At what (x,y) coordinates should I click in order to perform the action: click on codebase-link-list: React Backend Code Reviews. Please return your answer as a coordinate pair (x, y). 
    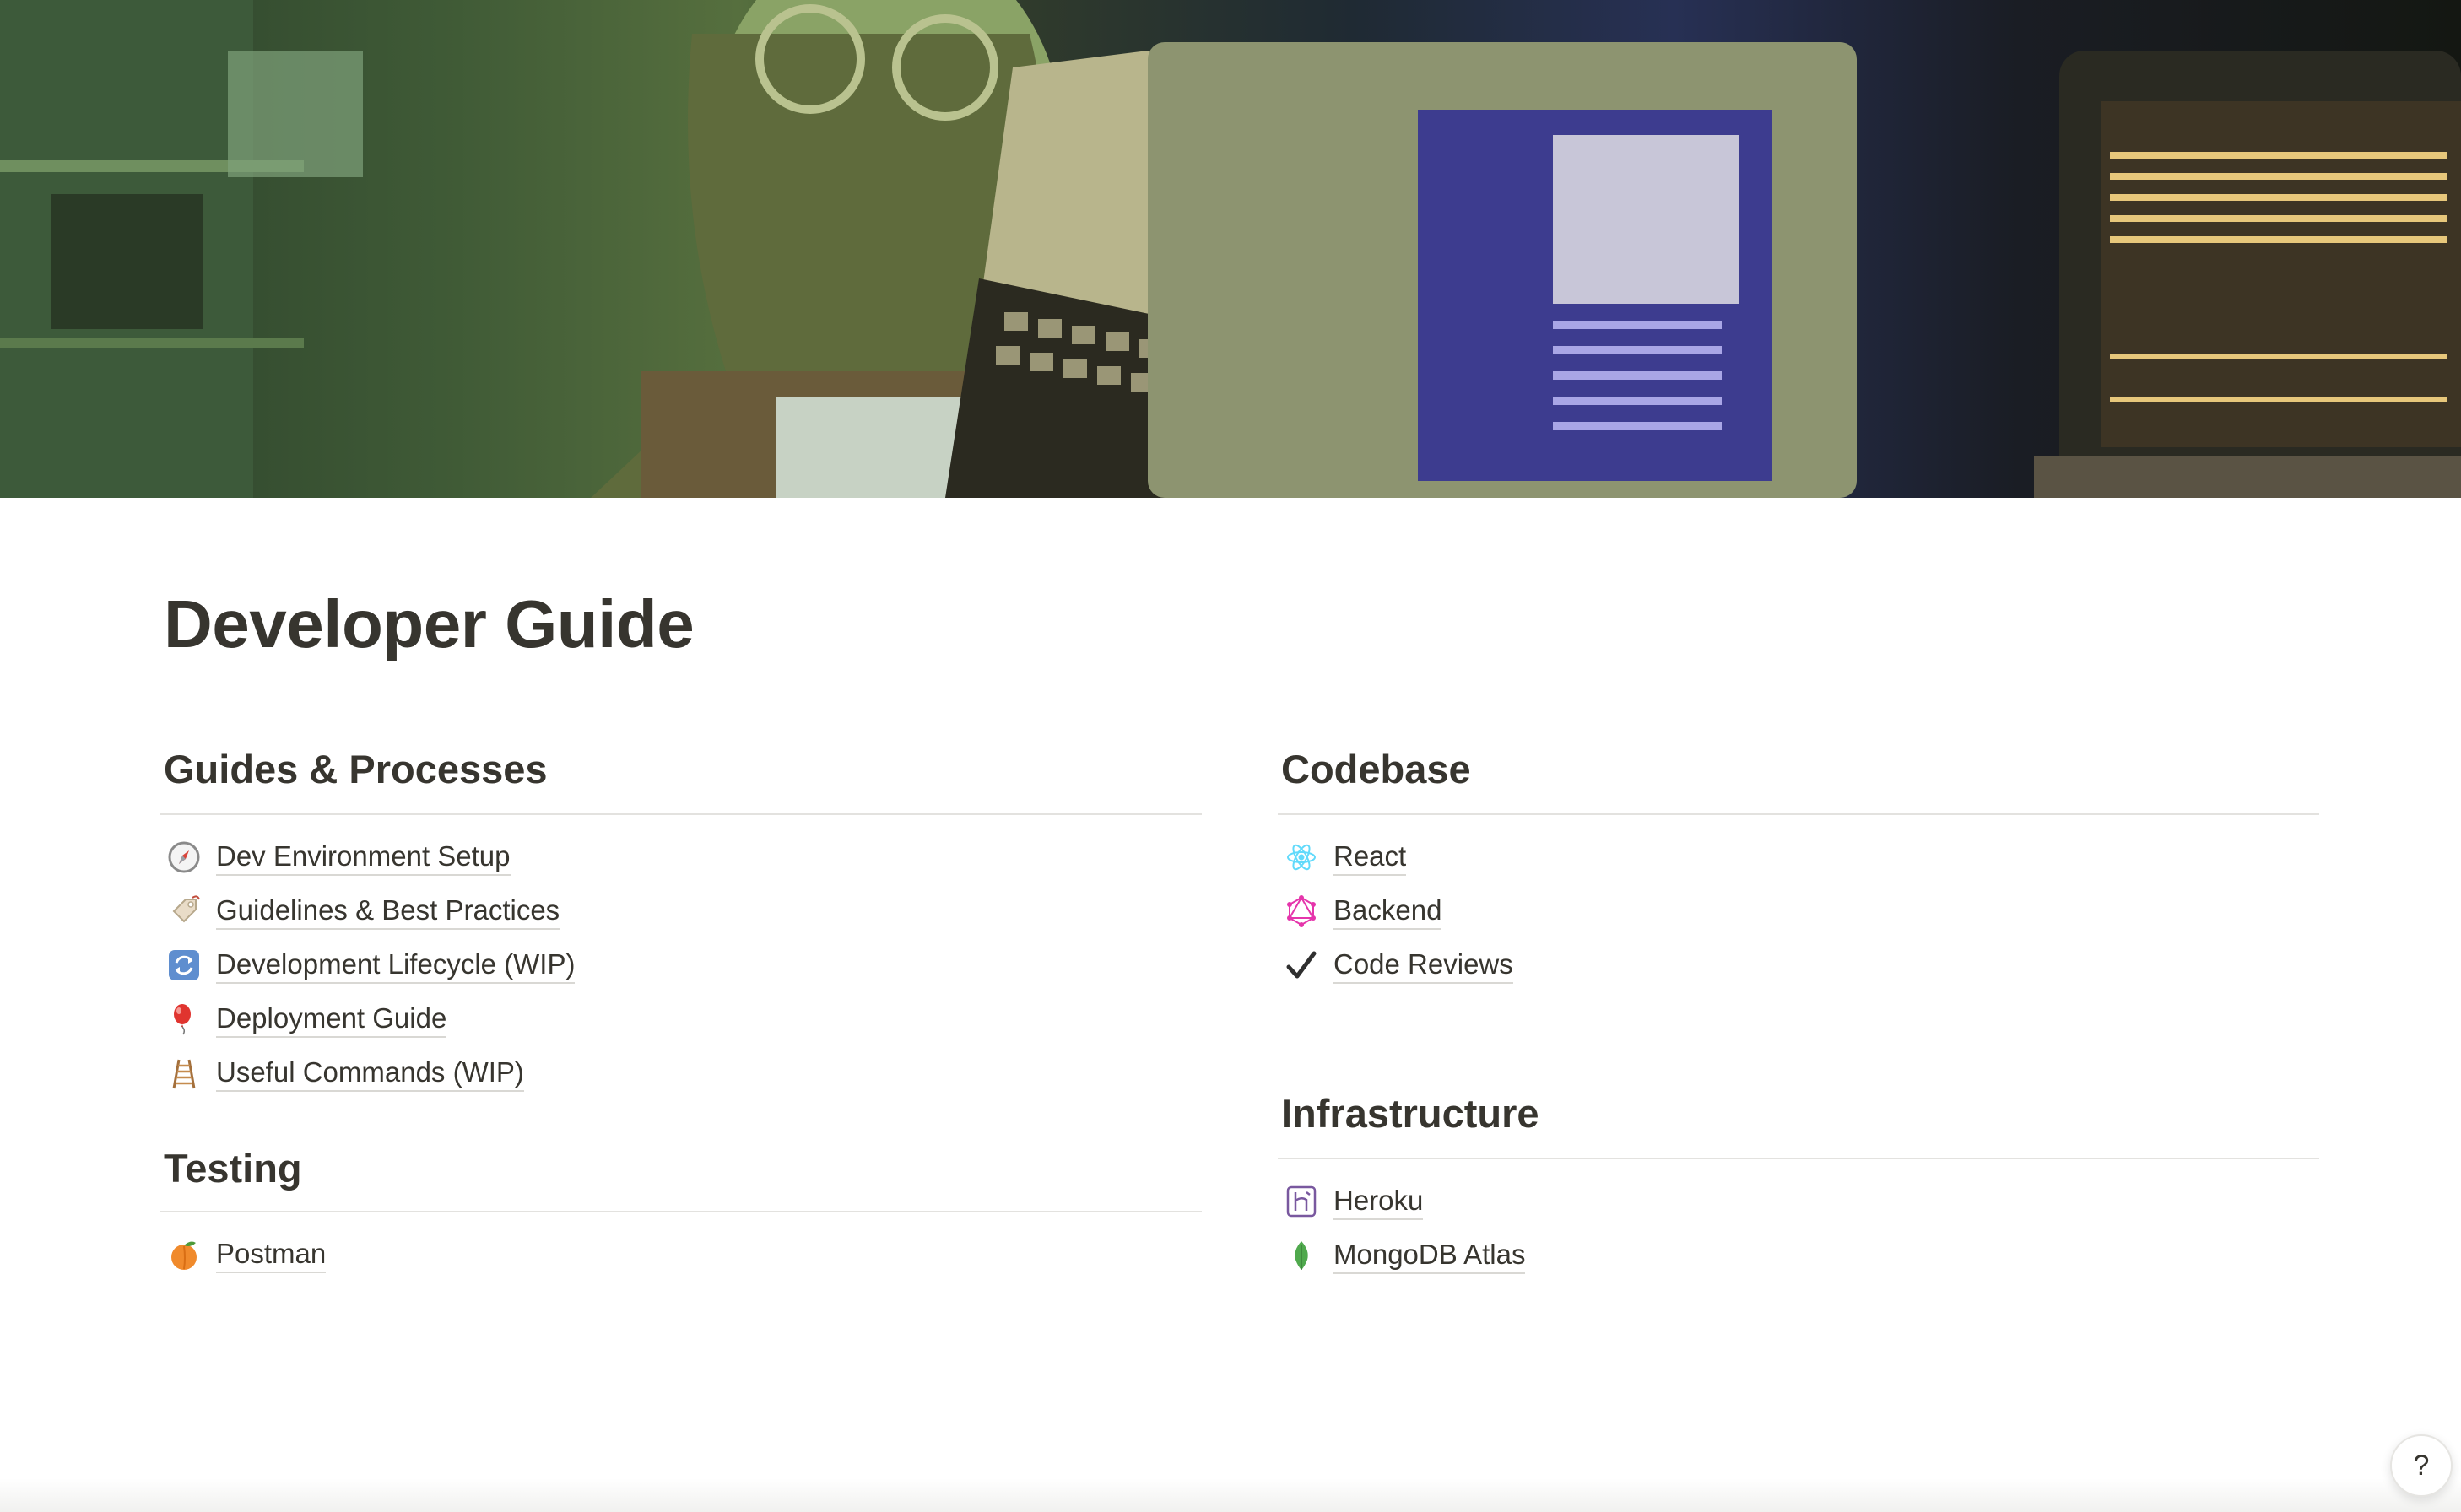
    Looking at the image, I should click on (1799, 911).